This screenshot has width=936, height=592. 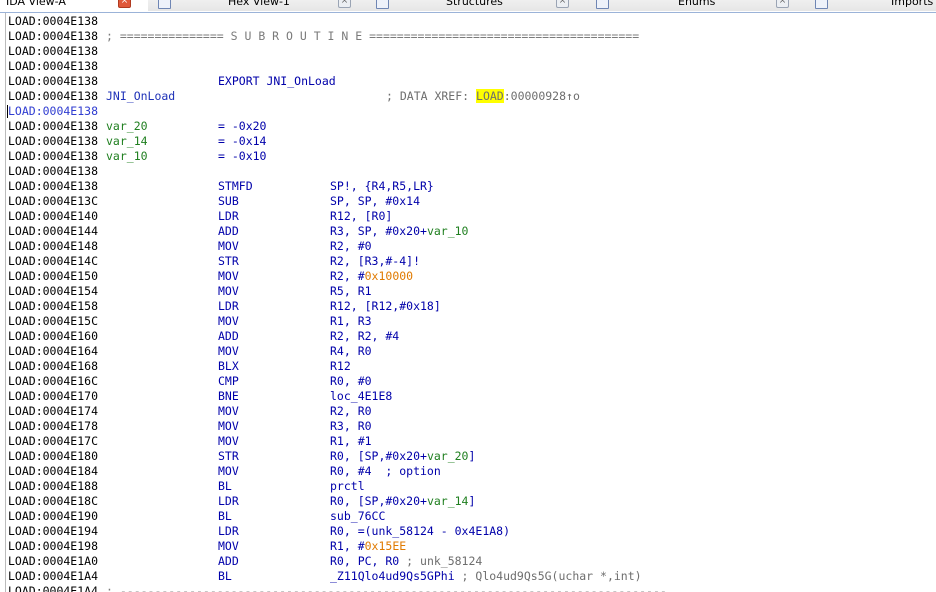 I want to click on listing-line: LOAD:0004E148 MOV R2, #0, so click(x=471, y=246).